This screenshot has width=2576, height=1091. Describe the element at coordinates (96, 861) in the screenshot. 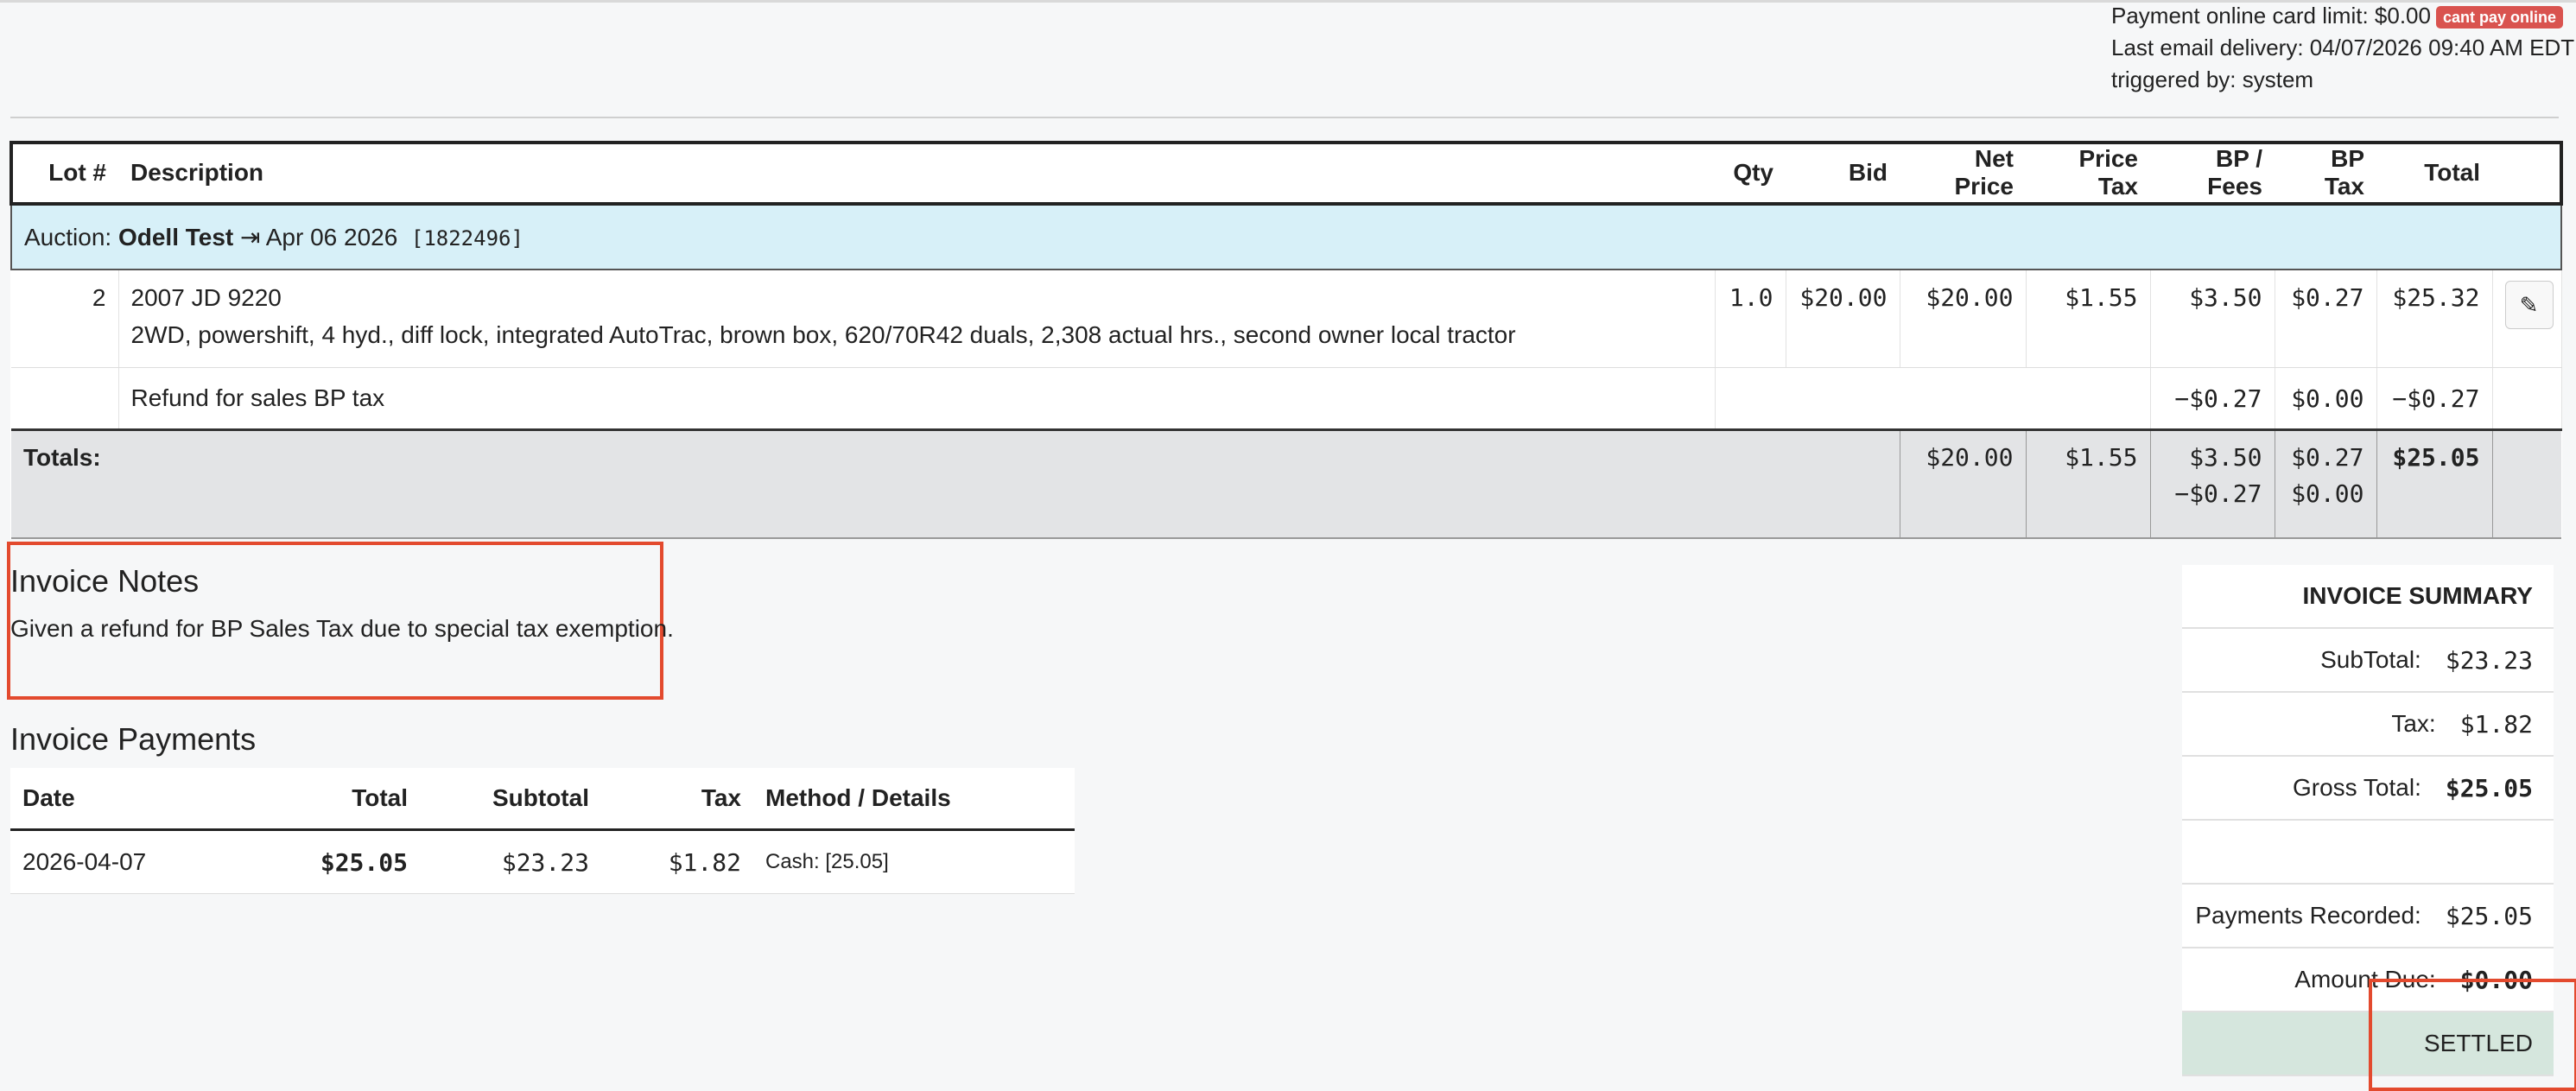

I see `payment-date: 2026-04-07` at that location.